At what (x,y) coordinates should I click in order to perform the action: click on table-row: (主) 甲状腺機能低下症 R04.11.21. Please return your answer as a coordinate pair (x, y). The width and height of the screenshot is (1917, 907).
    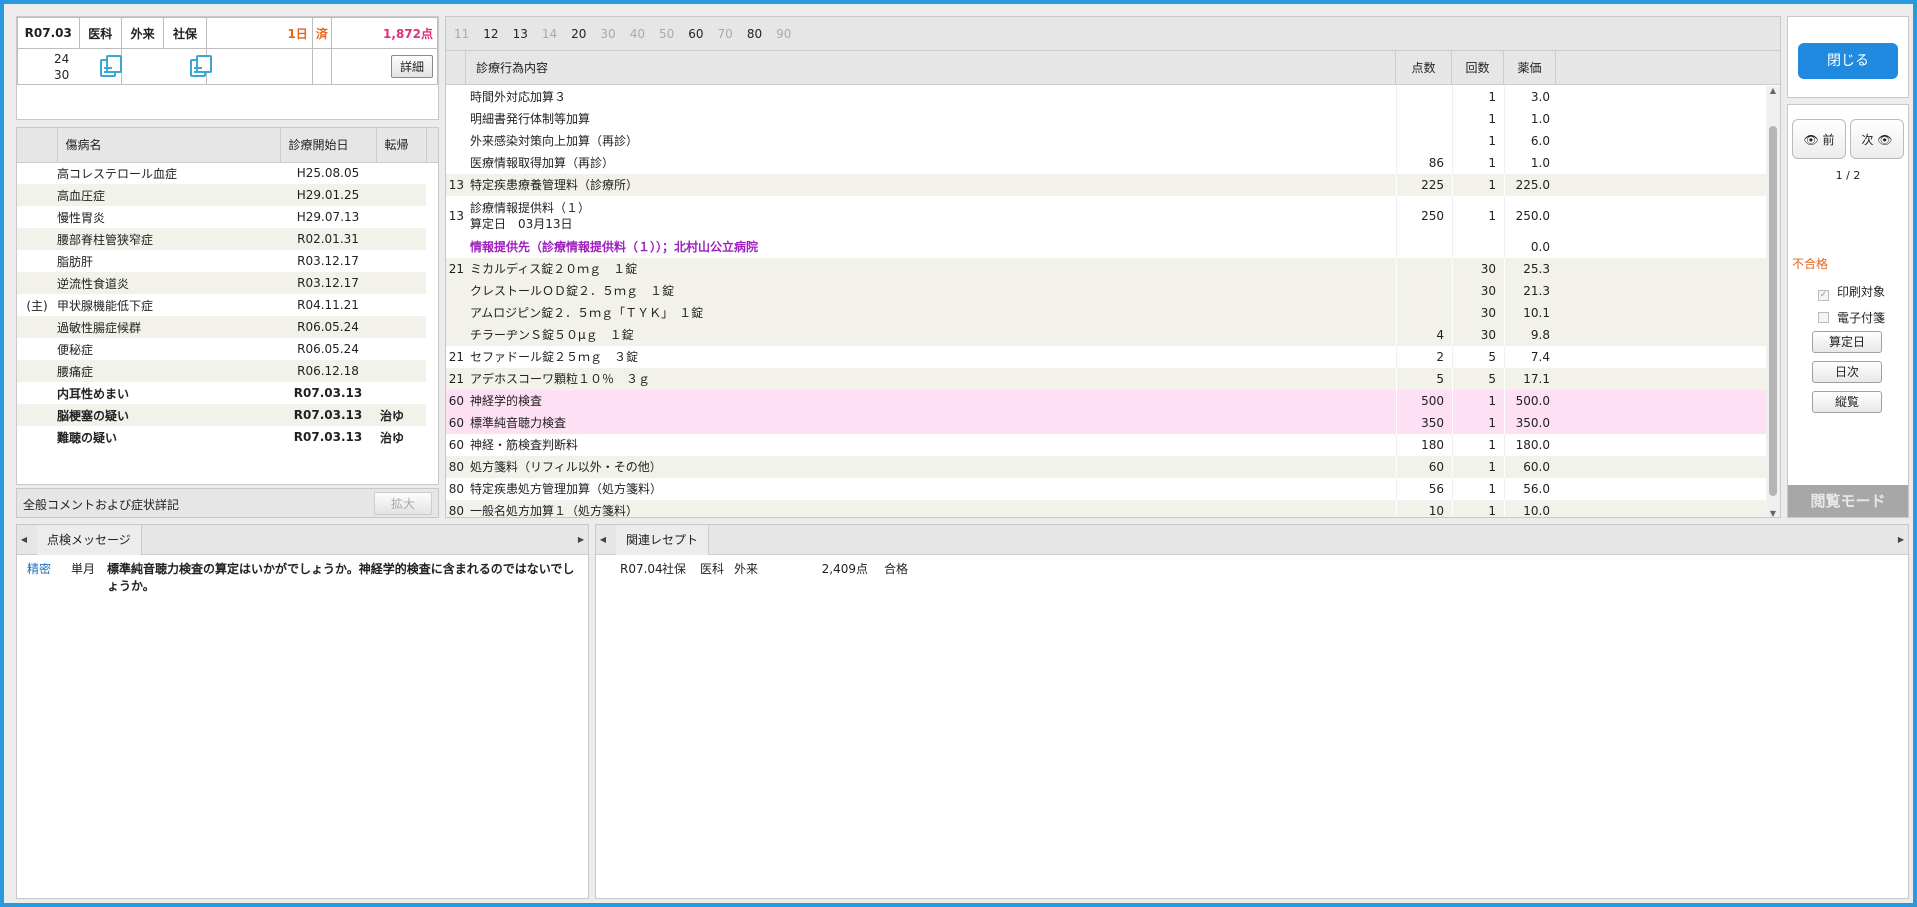
    Looking at the image, I should click on (227, 305).